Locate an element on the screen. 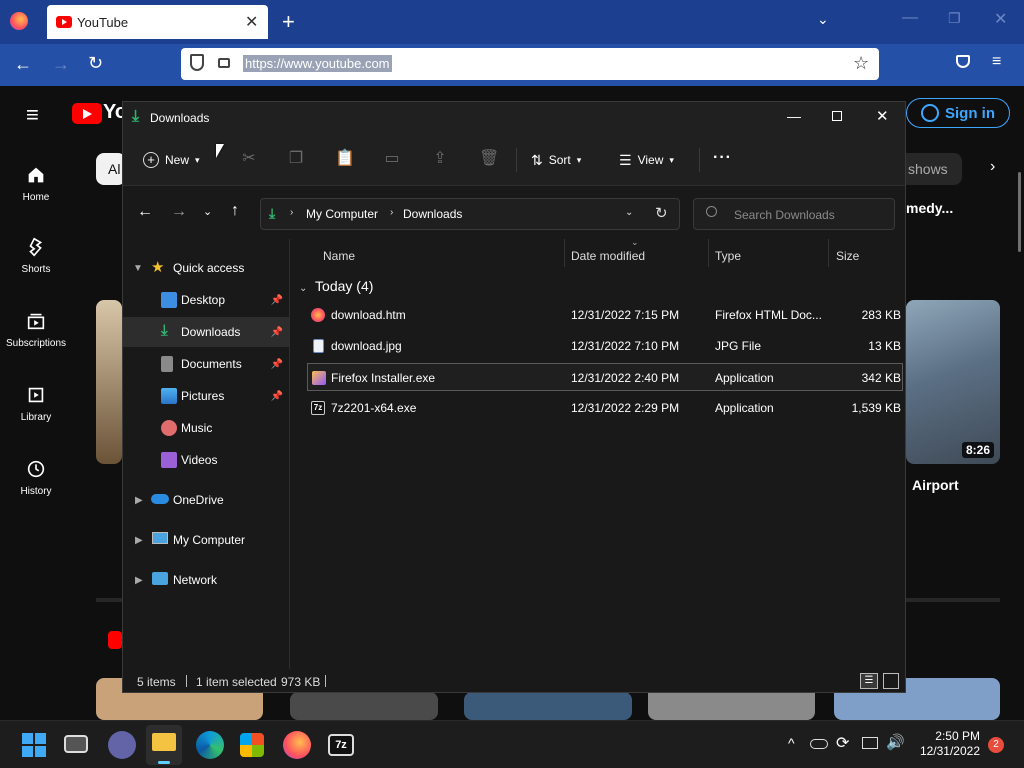 The height and width of the screenshot is (768, 1024). sync-icon: ⟳ is located at coordinates (842, 743).